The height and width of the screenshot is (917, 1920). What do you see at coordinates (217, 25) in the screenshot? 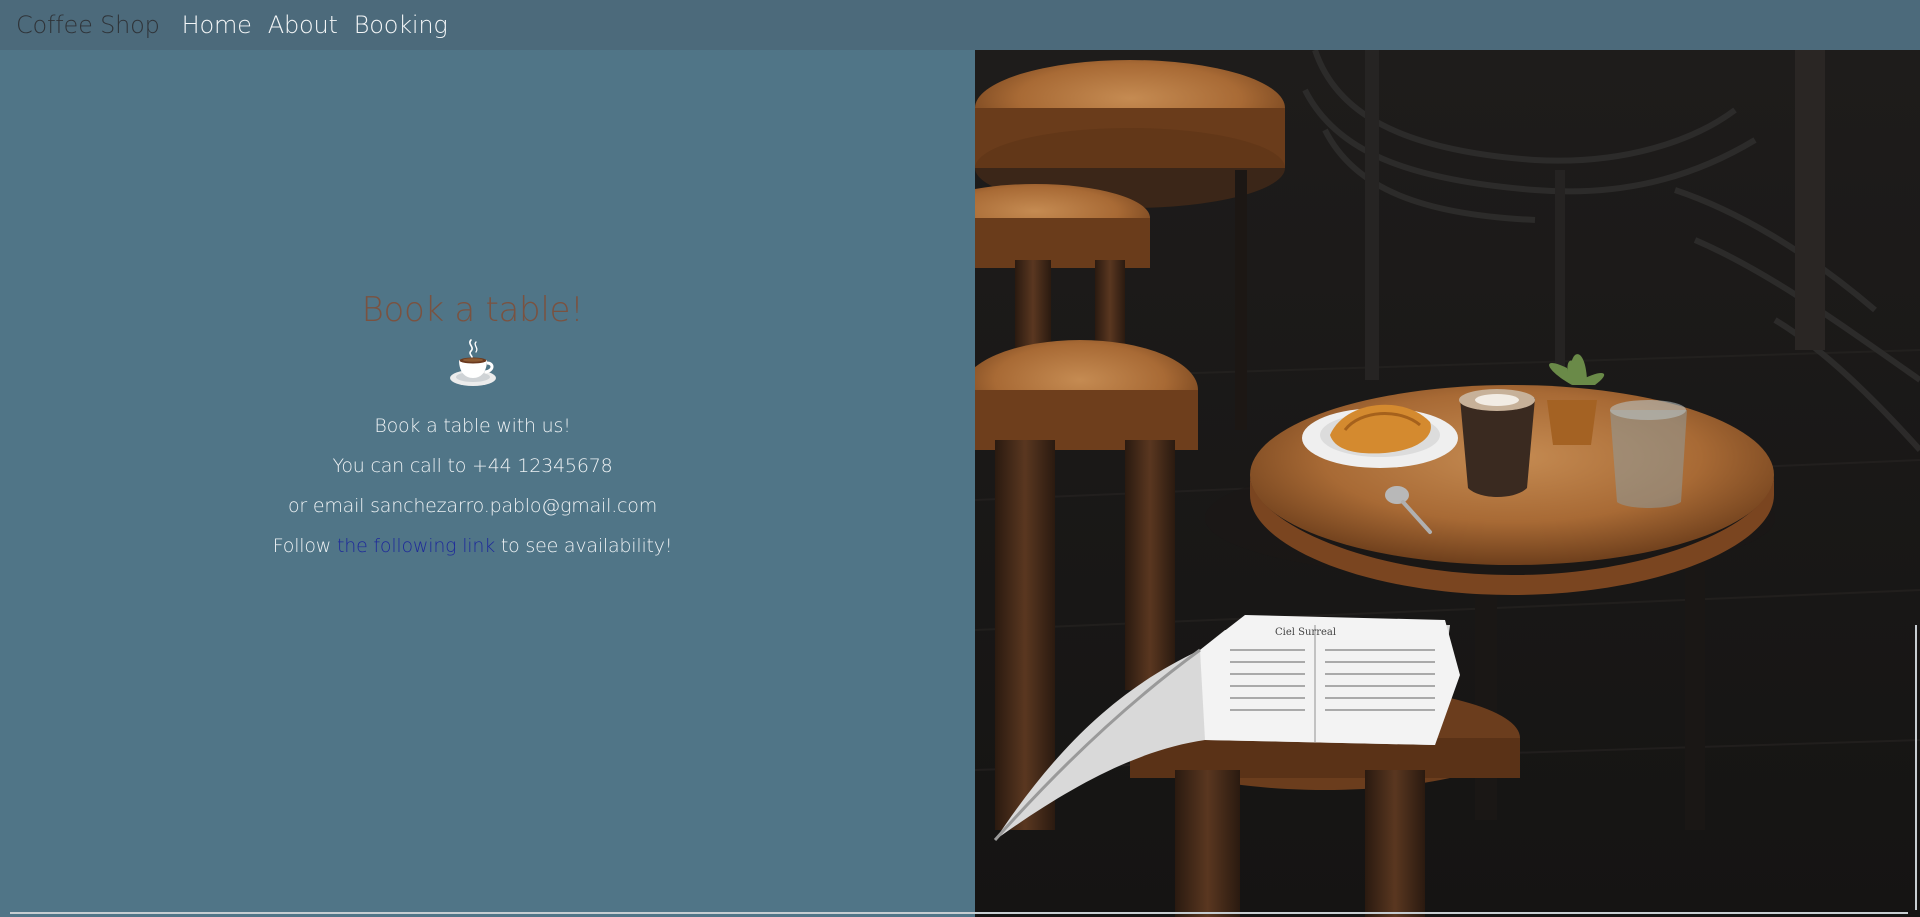
I see `nav-home-link: Home` at bounding box center [217, 25].